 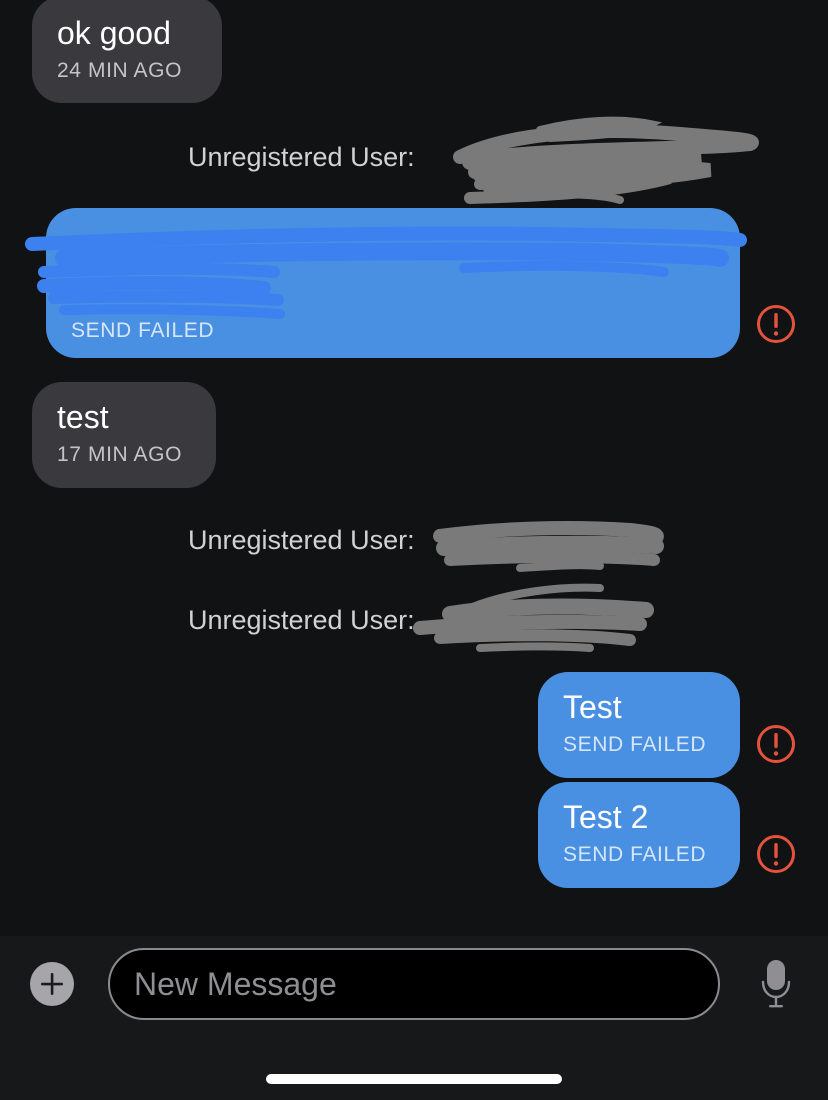 What do you see at coordinates (120, 70) in the screenshot?
I see `message-timestamp: 24 MIN AGO` at bounding box center [120, 70].